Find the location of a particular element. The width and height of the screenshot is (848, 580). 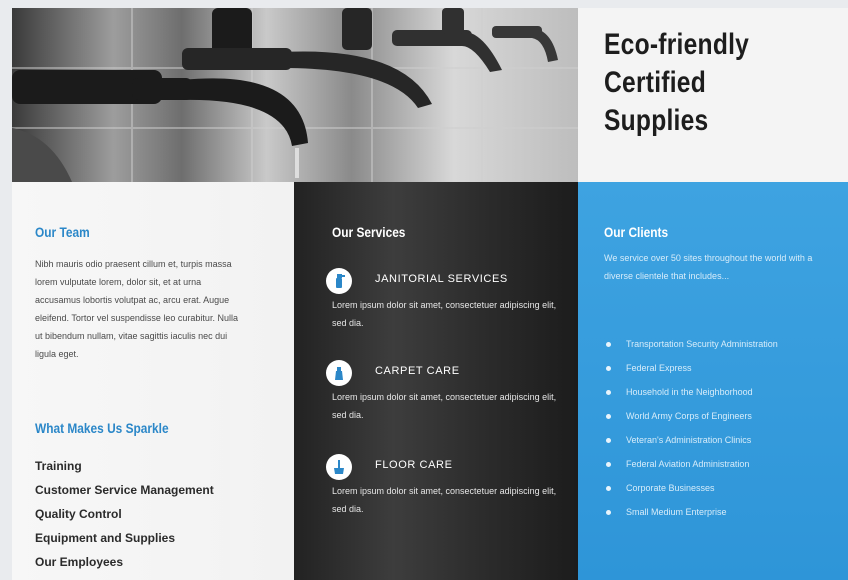

service-title: FLOOR CARE is located at coordinates (414, 465).